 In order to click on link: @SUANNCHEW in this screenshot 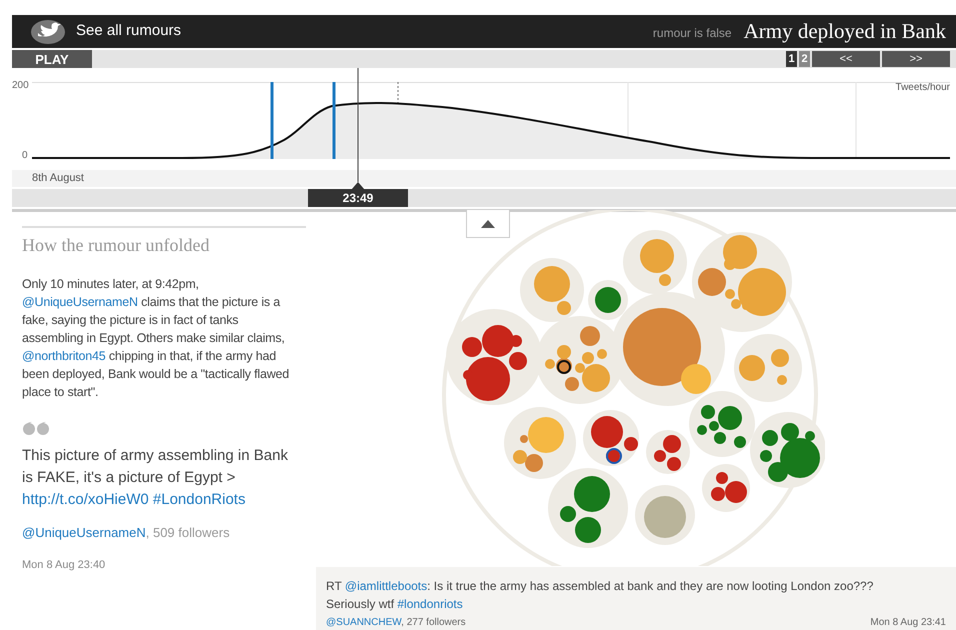, I will do `click(364, 622)`.